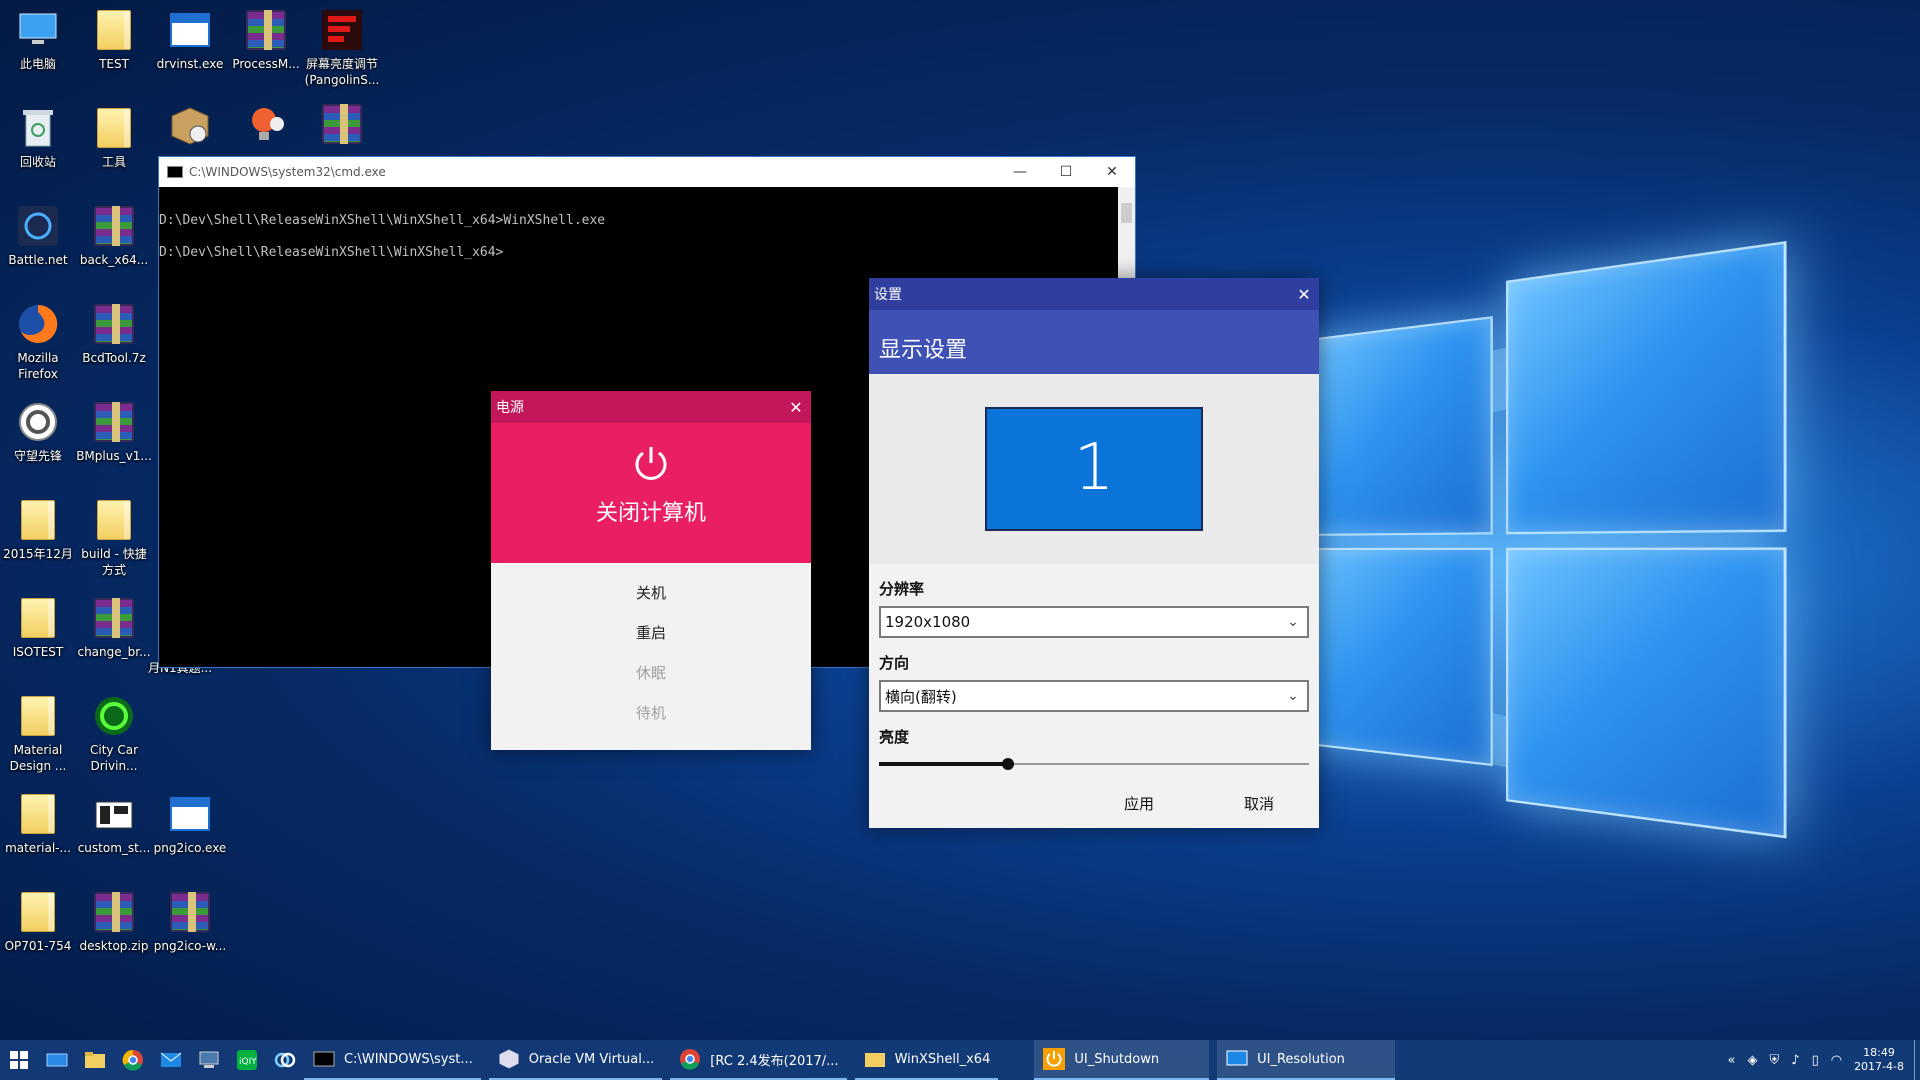  Describe the element at coordinates (38, 226) in the screenshot. I see `battlenet-icon` at that location.